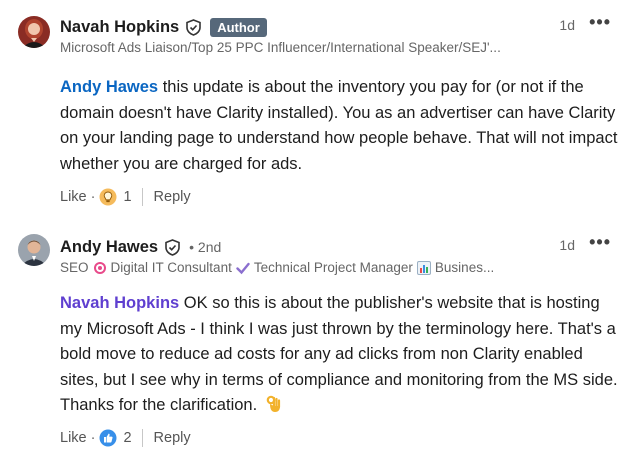  I want to click on target-icon, so click(100, 268).